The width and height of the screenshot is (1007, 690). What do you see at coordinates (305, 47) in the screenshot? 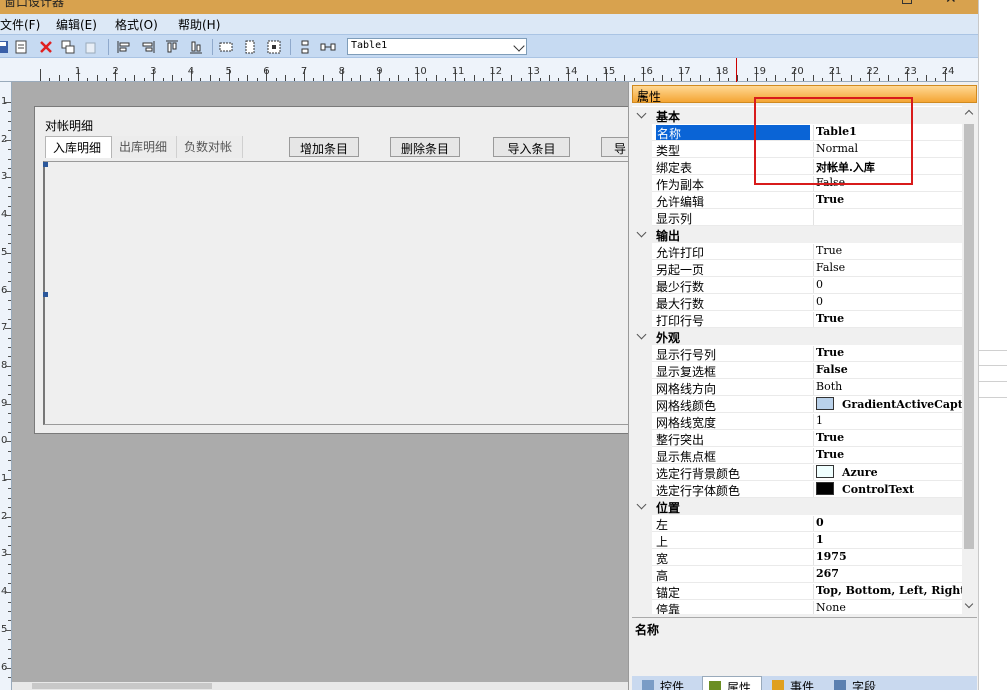
I see `vertical-spacing-icon` at bounding box center [305, 47].